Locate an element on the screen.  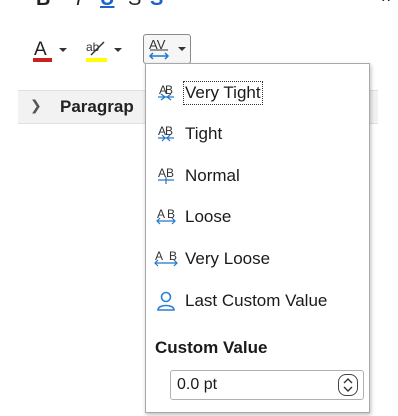
very-tight-spacing-icon: AB is located at coordinates (166, 93).